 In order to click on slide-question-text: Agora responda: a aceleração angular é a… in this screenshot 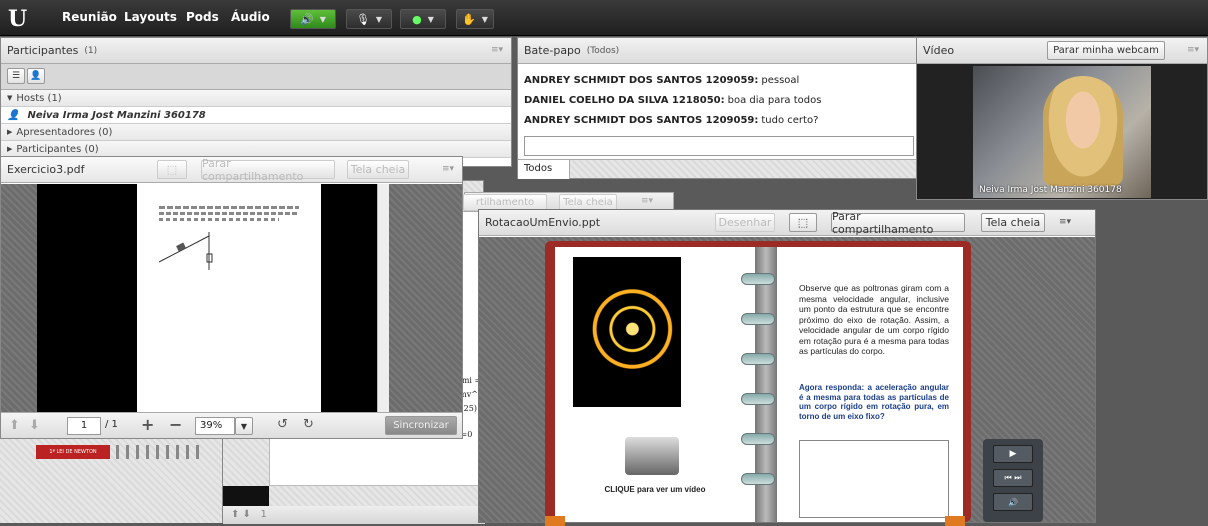, I will do `click(874, 402)`.